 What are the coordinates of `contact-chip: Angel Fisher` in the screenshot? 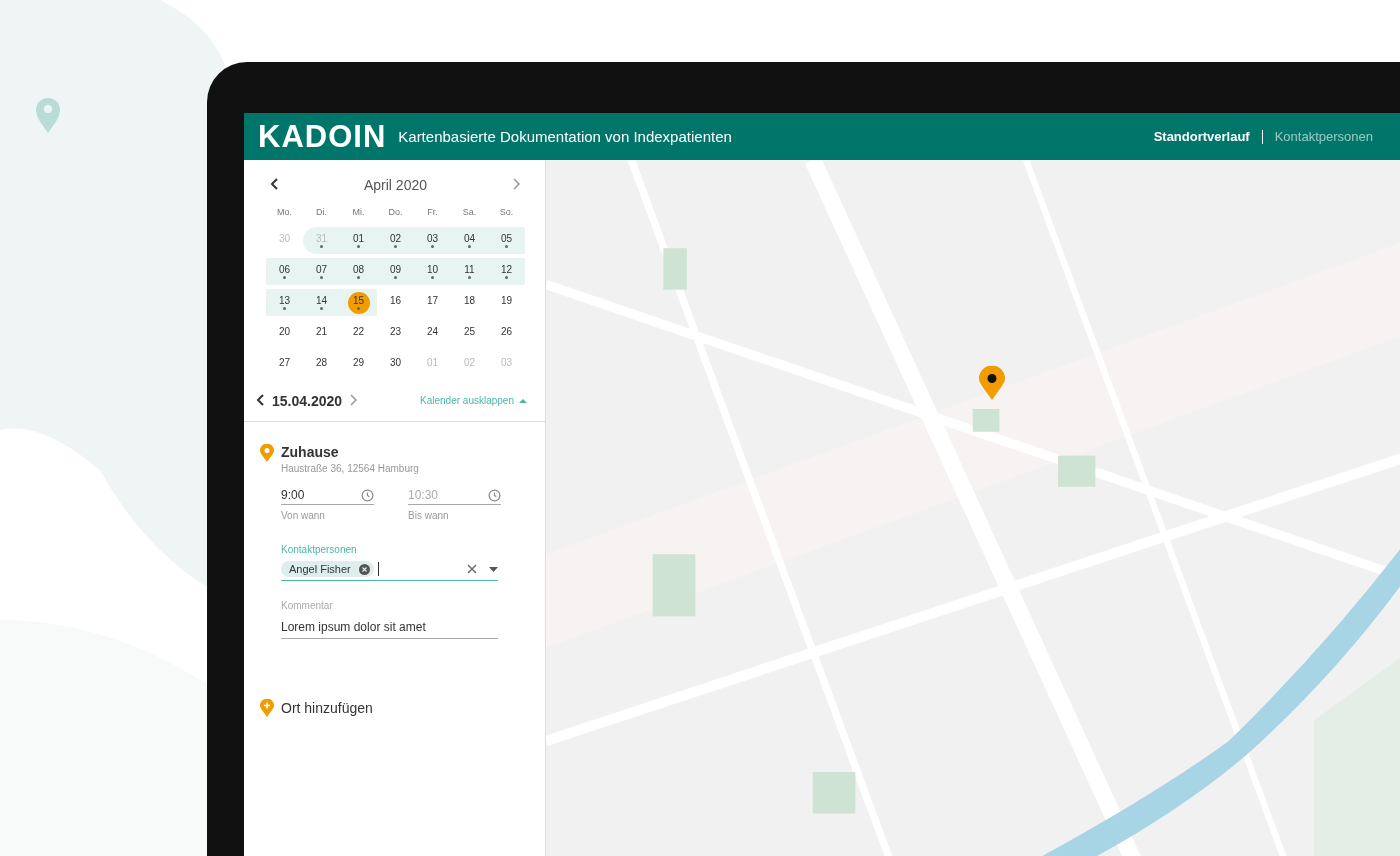 It's located at (327, 569).